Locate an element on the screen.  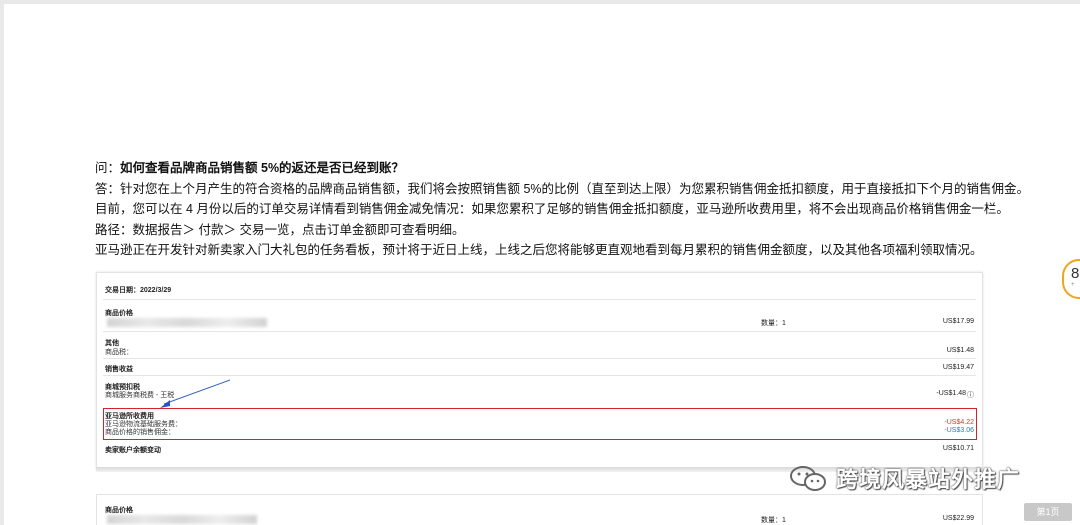
commission: -US$3.06 is located at coordinates (959, 430).